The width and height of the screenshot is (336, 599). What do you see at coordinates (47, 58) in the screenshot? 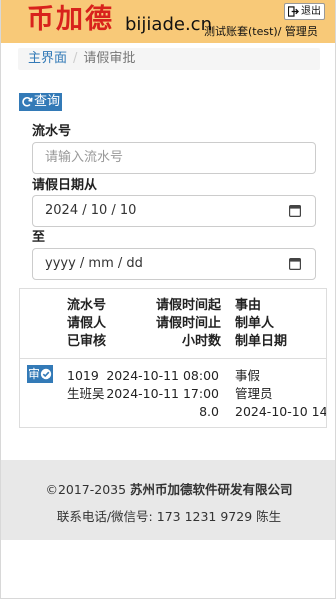
I see `breadcrumb-home-link: 主界面` at bounding box center [47, 58].